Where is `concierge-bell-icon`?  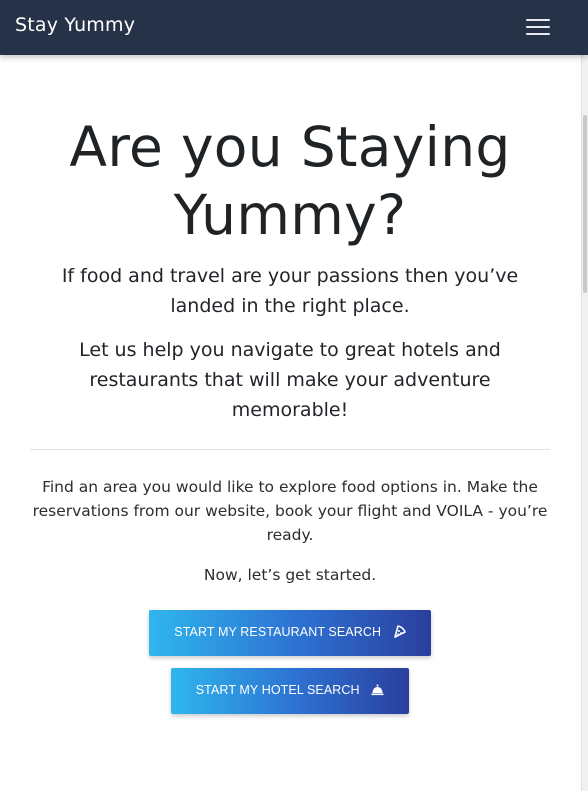 concierge-bell-icon is located at coordinates (377, 691).